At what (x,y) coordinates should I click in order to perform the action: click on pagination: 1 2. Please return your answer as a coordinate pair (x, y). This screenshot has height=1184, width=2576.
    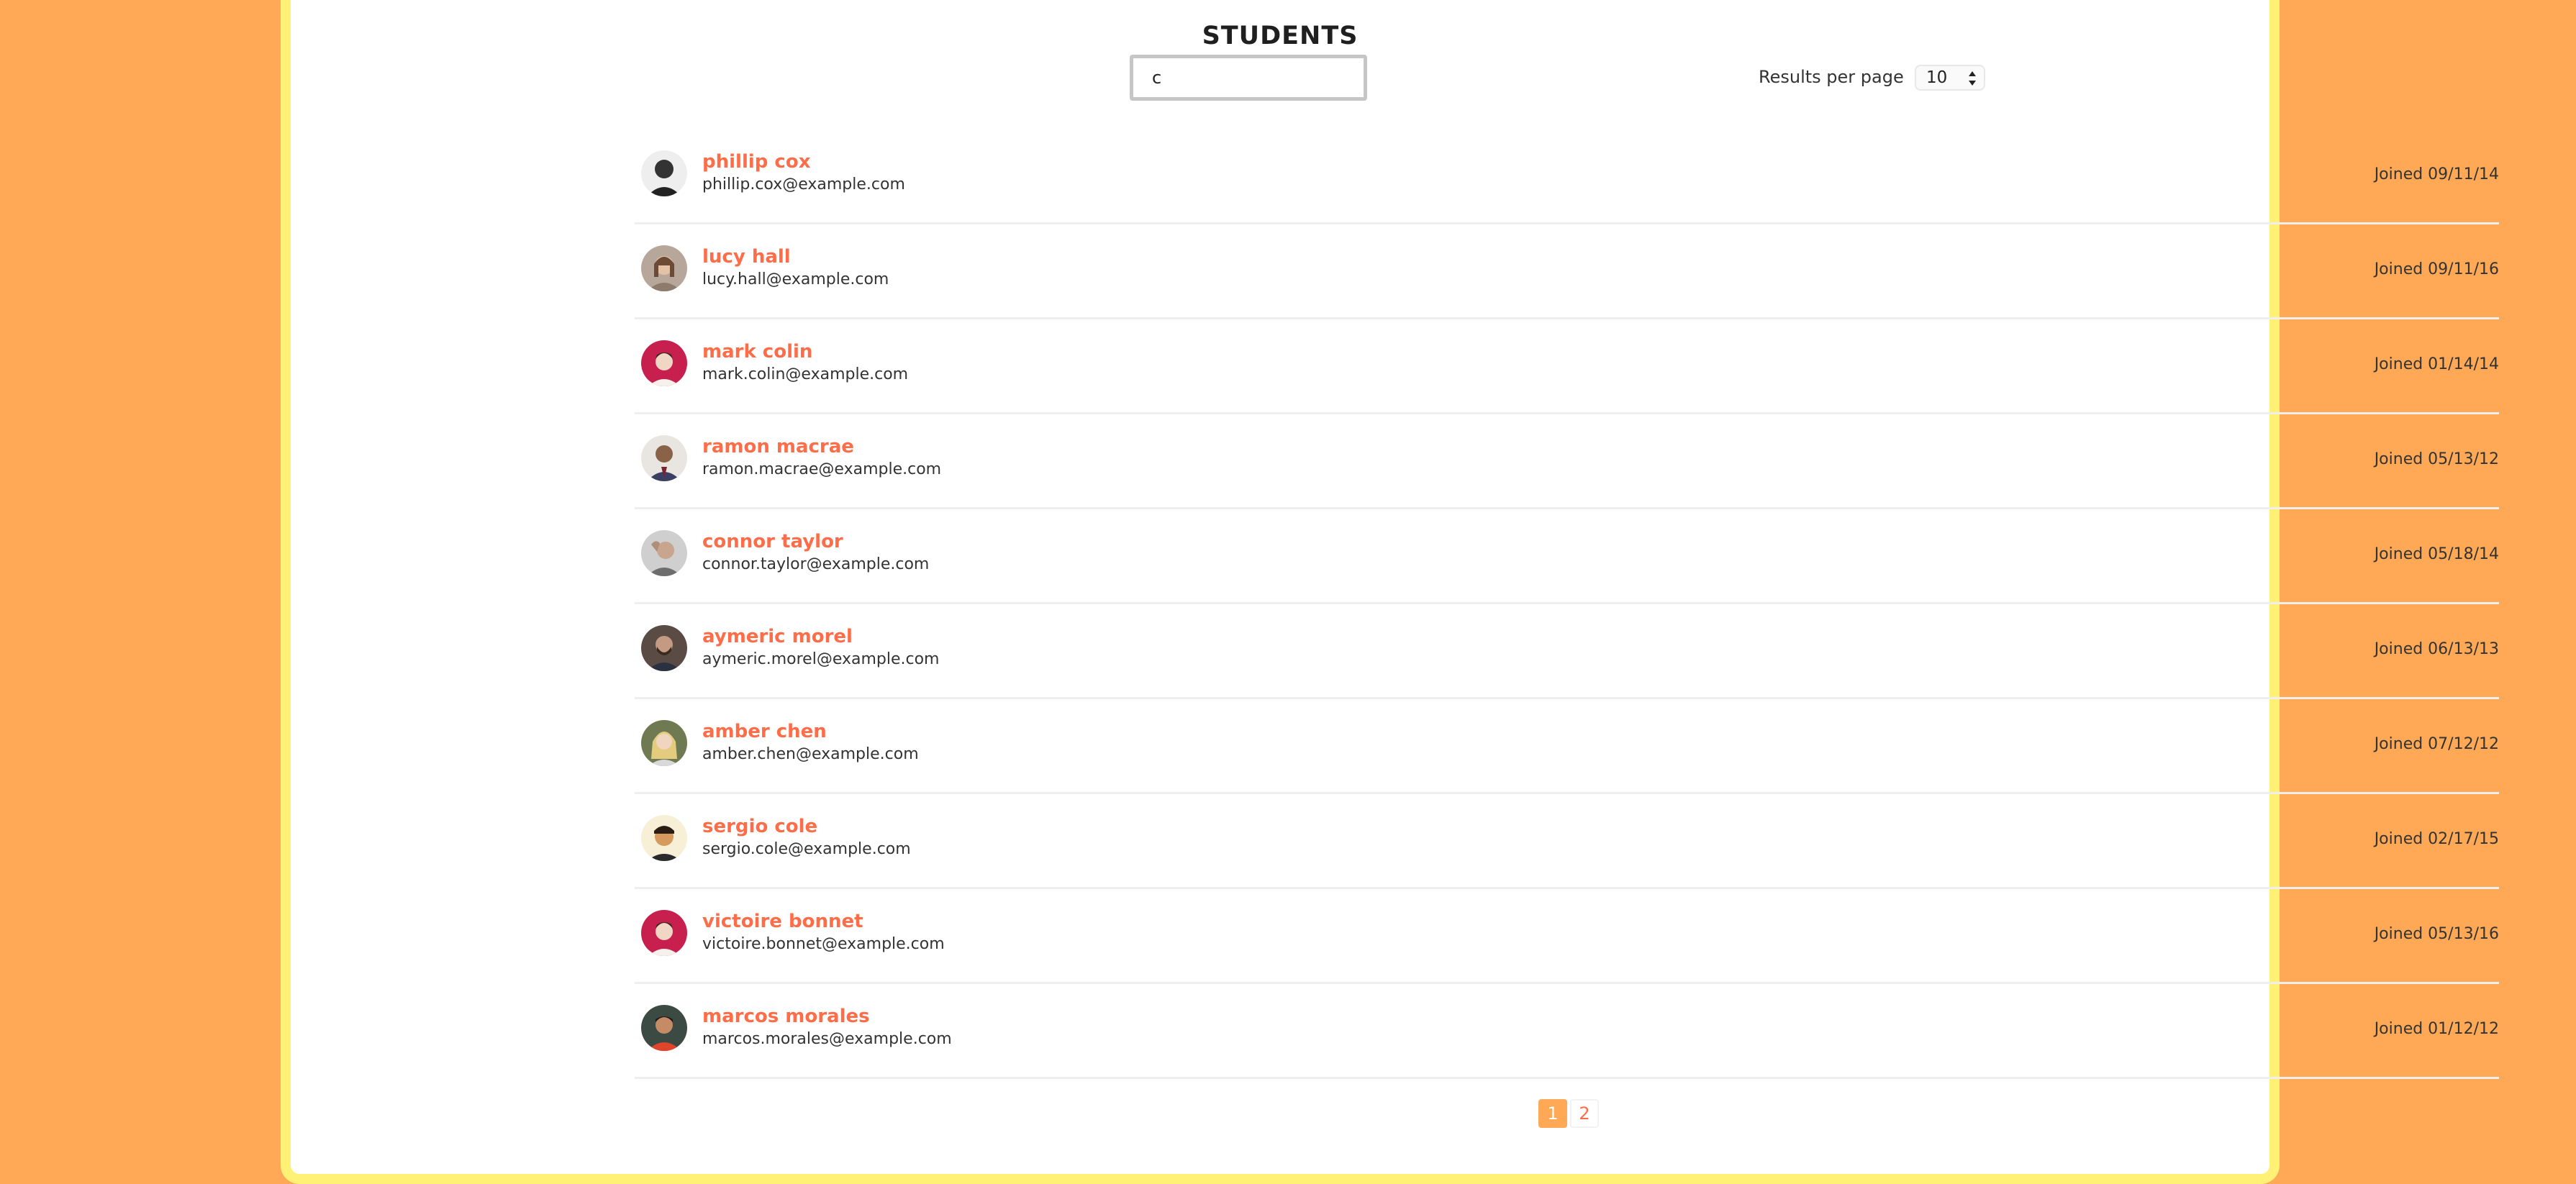
    Looking at the image, I should click on (1568, 1113).